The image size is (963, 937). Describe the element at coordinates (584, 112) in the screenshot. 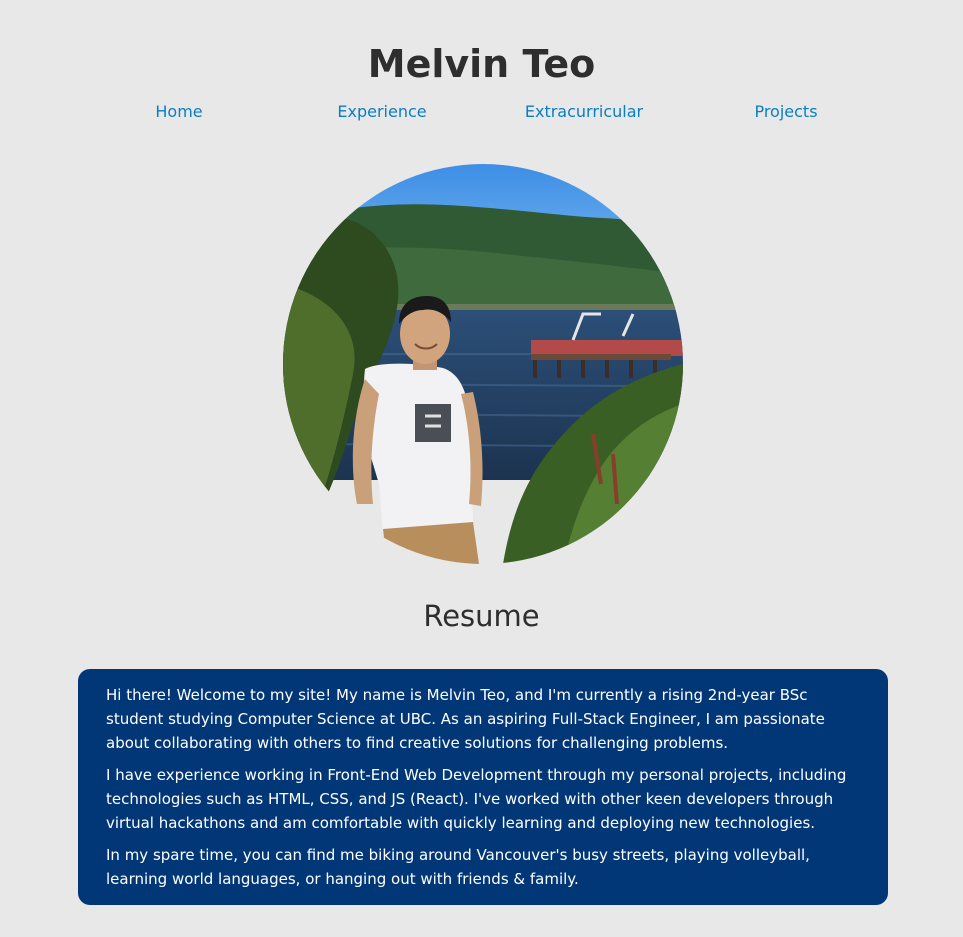

I see `nav-link-extracurricular: Extracurricular` at that location.